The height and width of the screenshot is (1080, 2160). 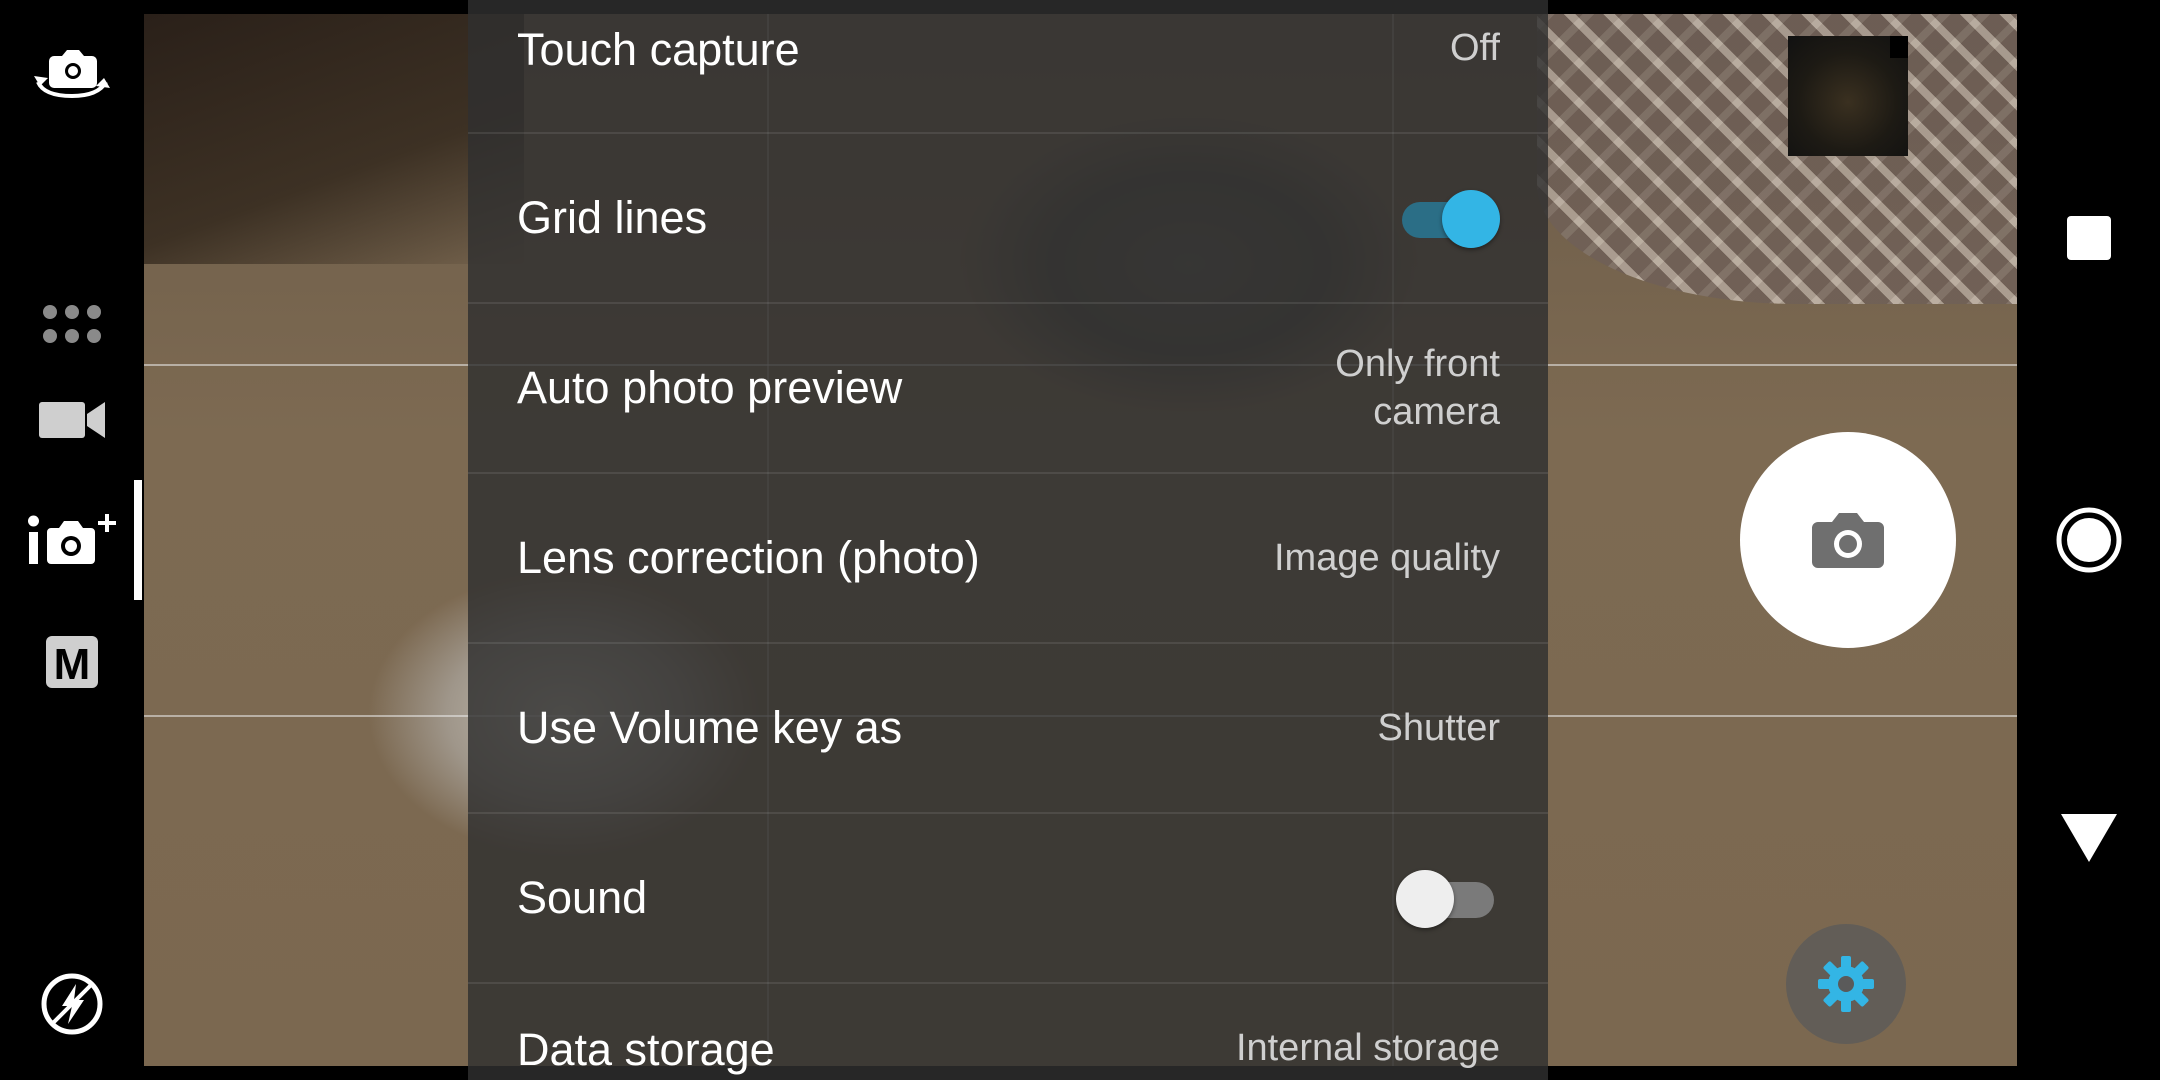 I want to click on system-nav-bar, so click(x=2088, y=540).